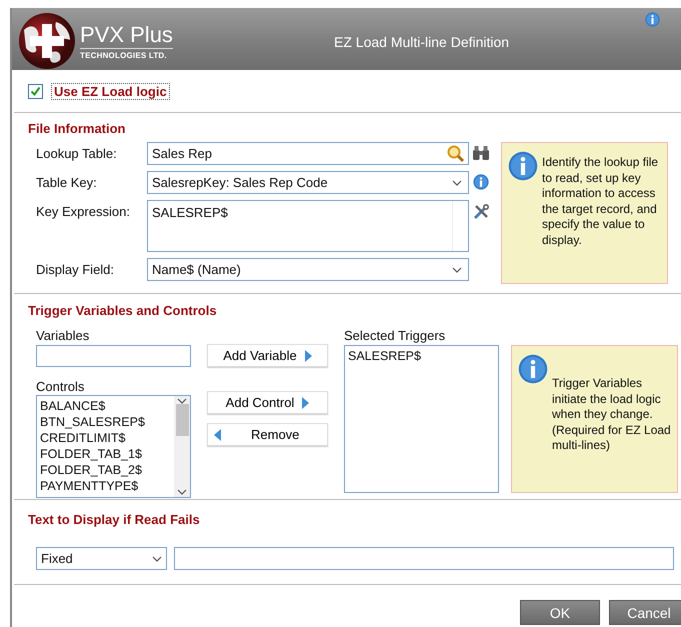  What do you see at coordinates (421, 419) in the screenshot?
I see `list-box: SALESREP$` at bounding box center [421, 419].